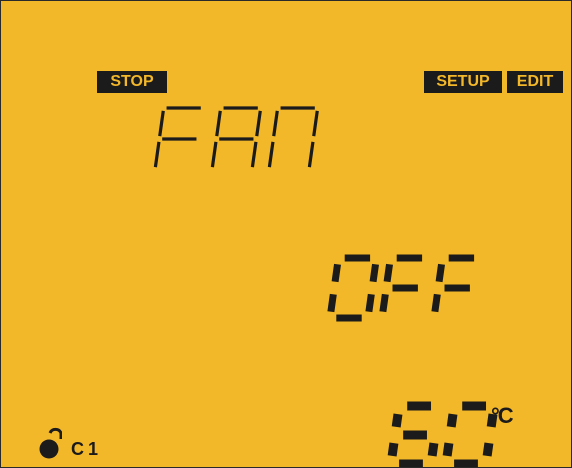  I want to click on segment-char-o, so click(353, 288).